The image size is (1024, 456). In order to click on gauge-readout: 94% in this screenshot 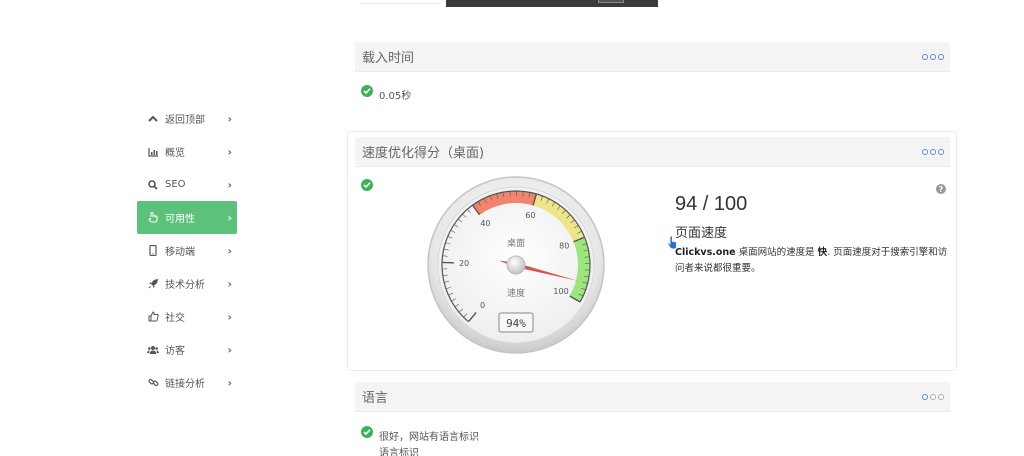, I will do `click(516, 323)`.